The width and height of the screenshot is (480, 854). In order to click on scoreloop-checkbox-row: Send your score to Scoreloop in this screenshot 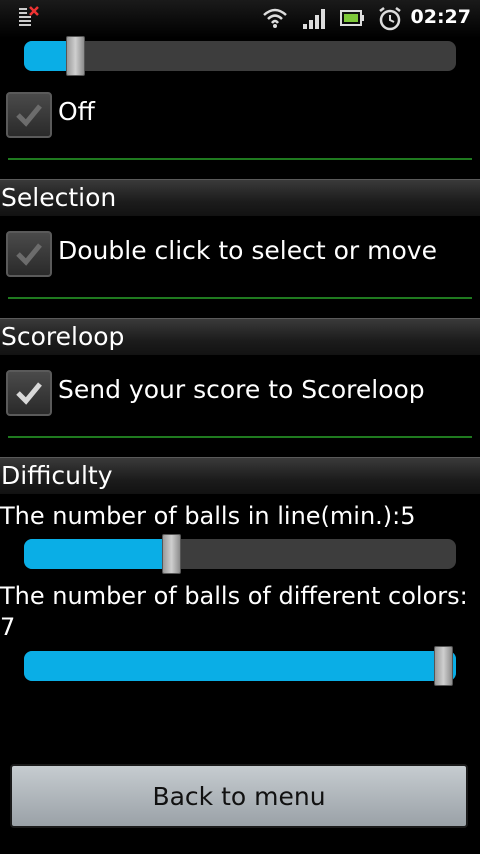, I will do `click(240, 393)`.